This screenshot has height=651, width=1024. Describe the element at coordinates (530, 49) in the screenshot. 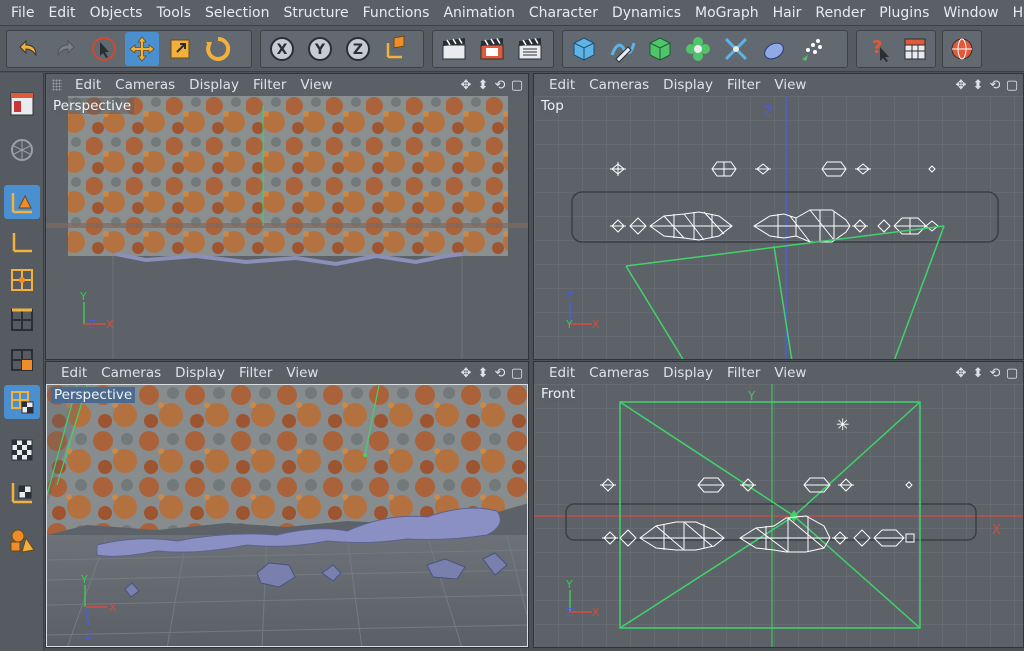

I see `render-settings-button` at that location.